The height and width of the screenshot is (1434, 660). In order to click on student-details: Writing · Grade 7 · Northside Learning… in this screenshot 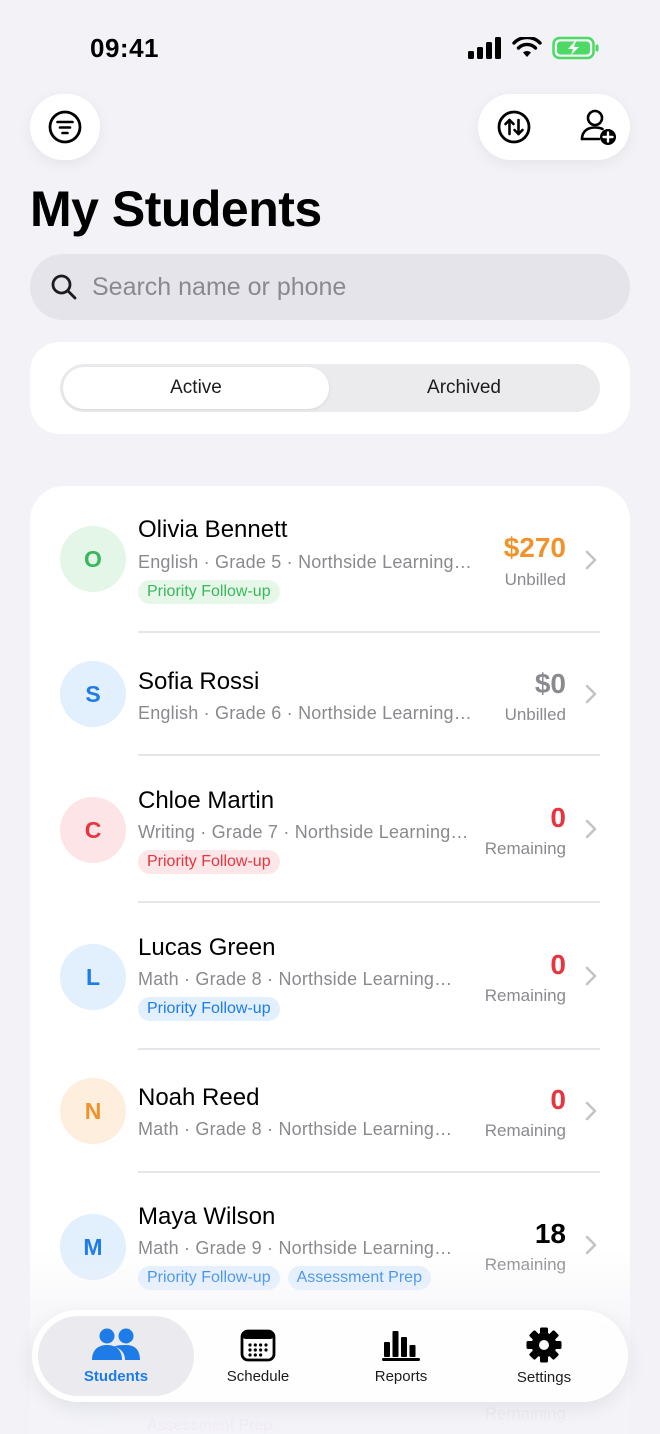, I will do `click(303, 832)`.